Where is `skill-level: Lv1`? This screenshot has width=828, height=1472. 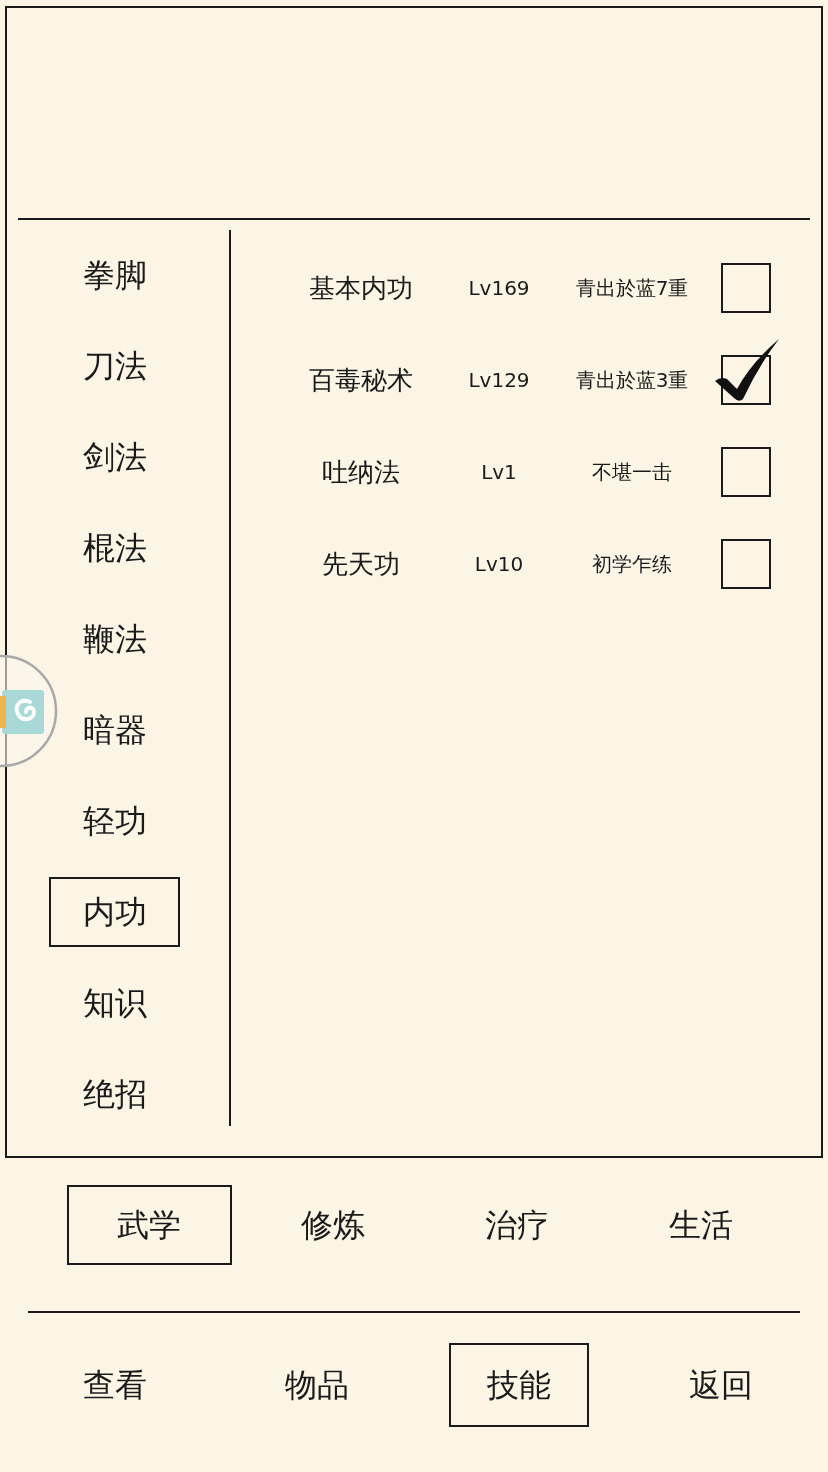
skill-level: Lv1 is located at coordinates (499, 472).